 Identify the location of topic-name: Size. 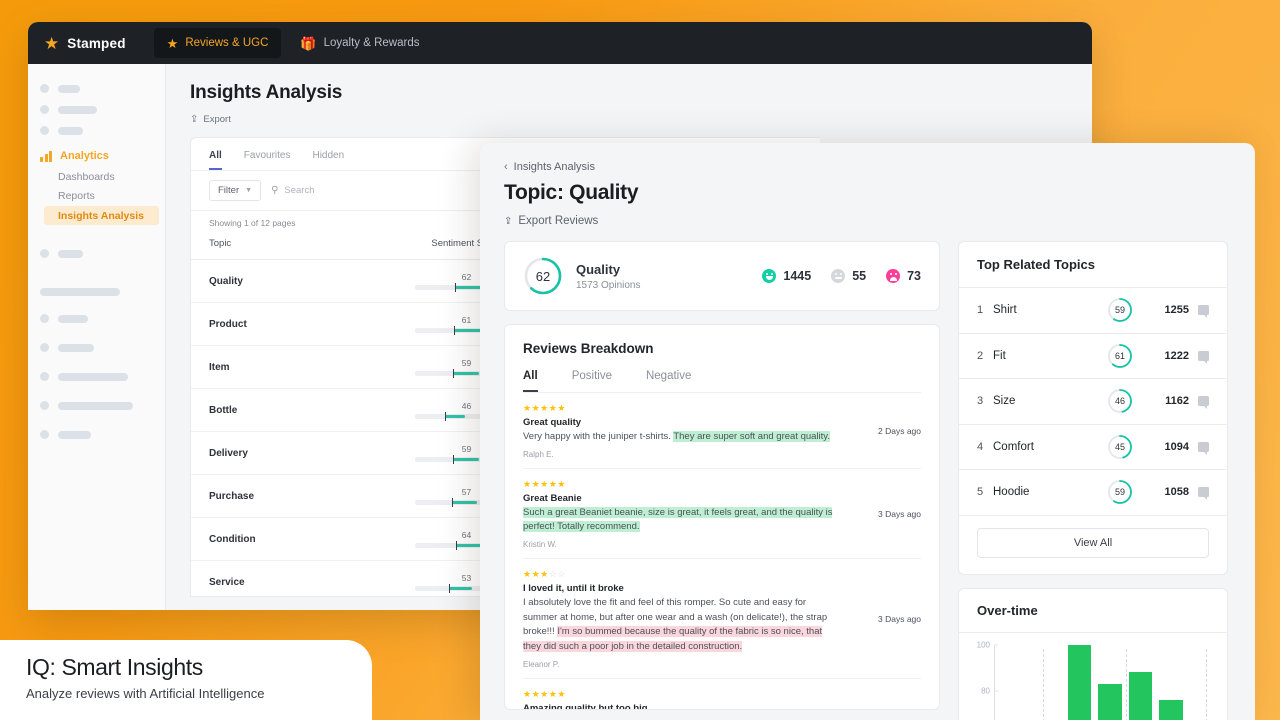
(1004, 401).